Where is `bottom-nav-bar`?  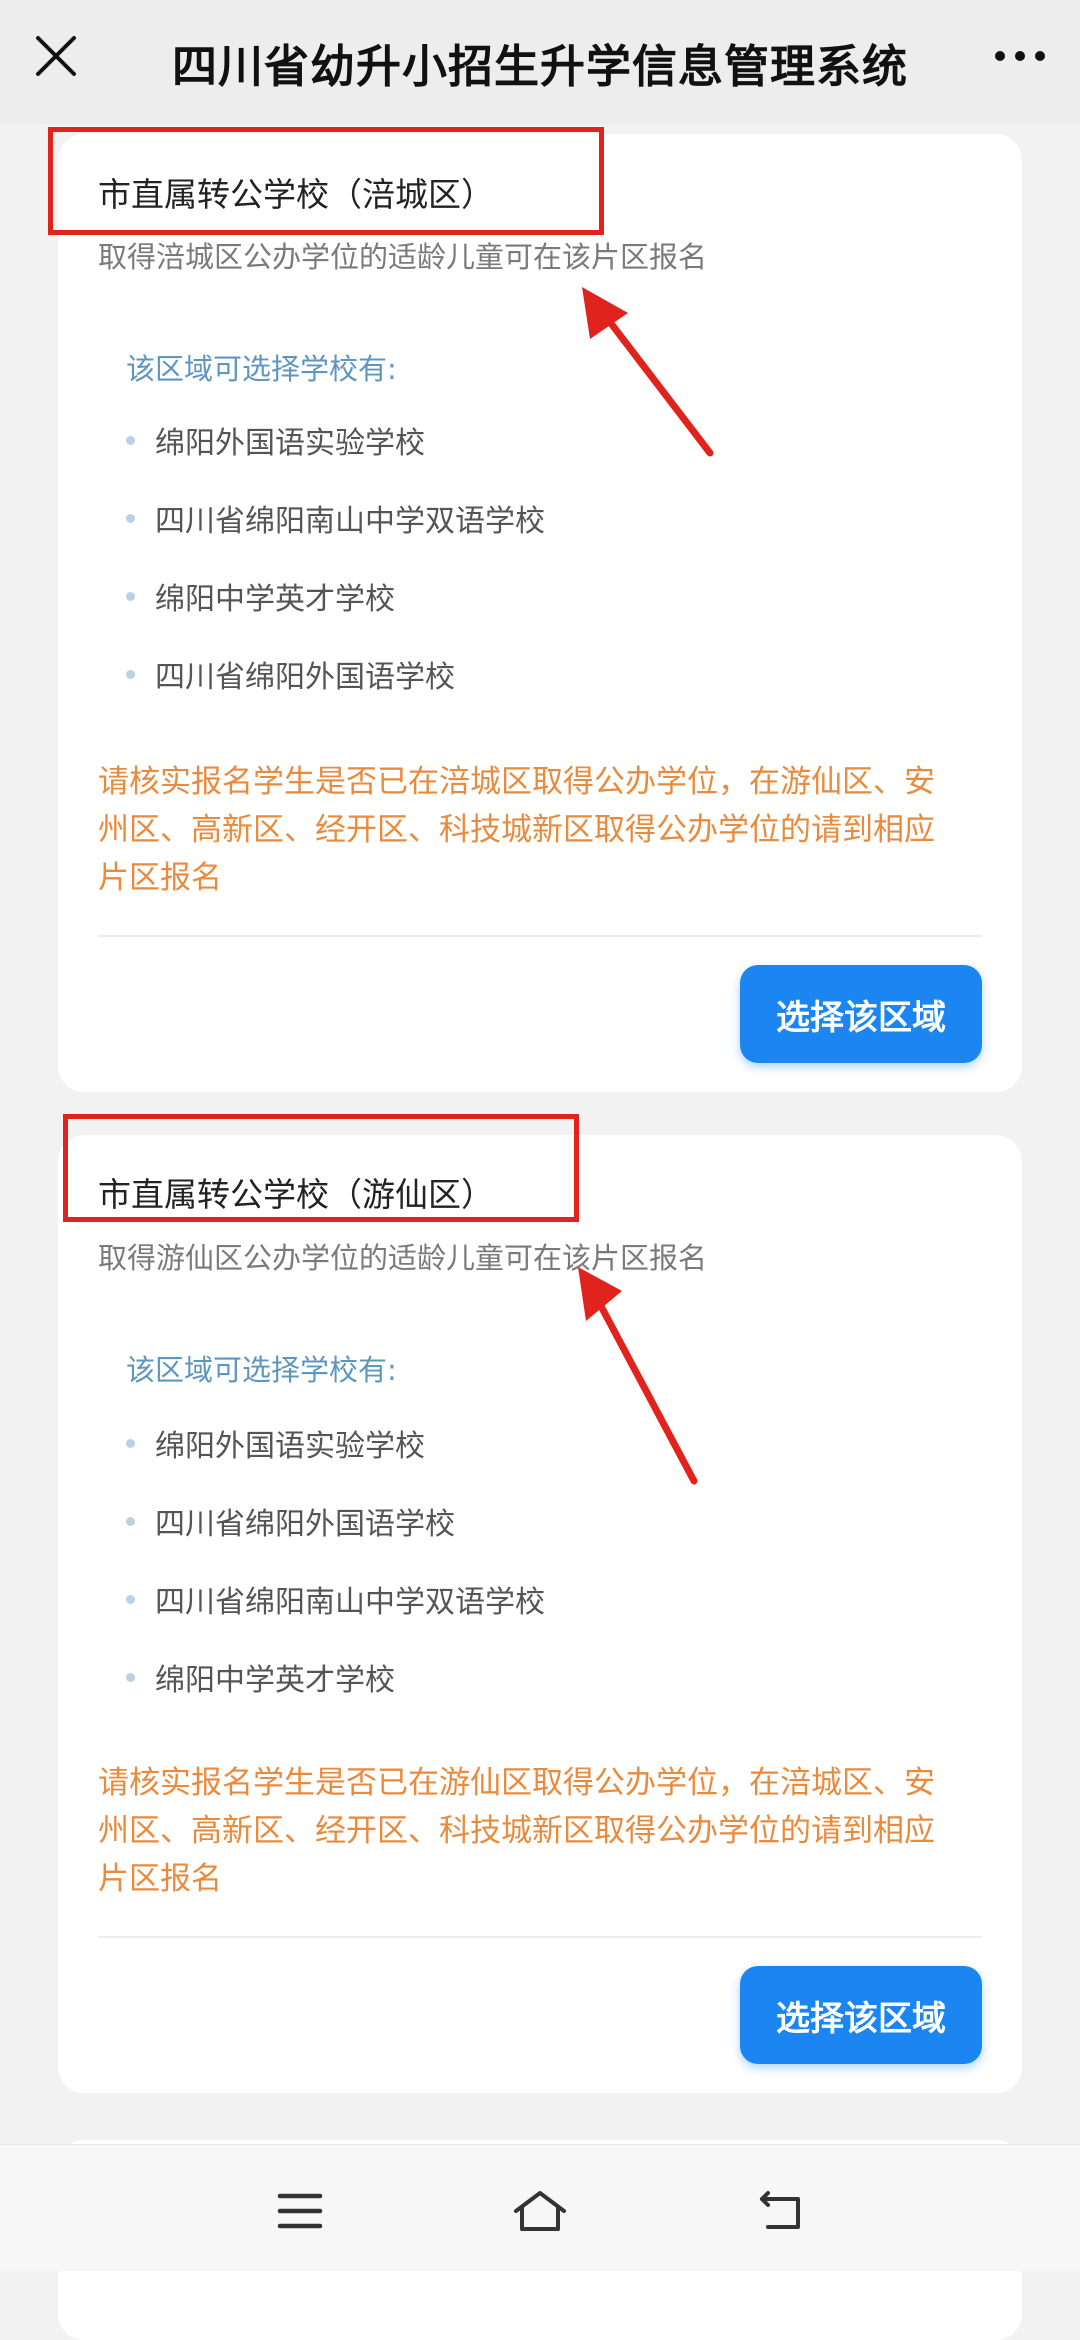
bottom-nav-bar is located at coordinates (540, 2207).